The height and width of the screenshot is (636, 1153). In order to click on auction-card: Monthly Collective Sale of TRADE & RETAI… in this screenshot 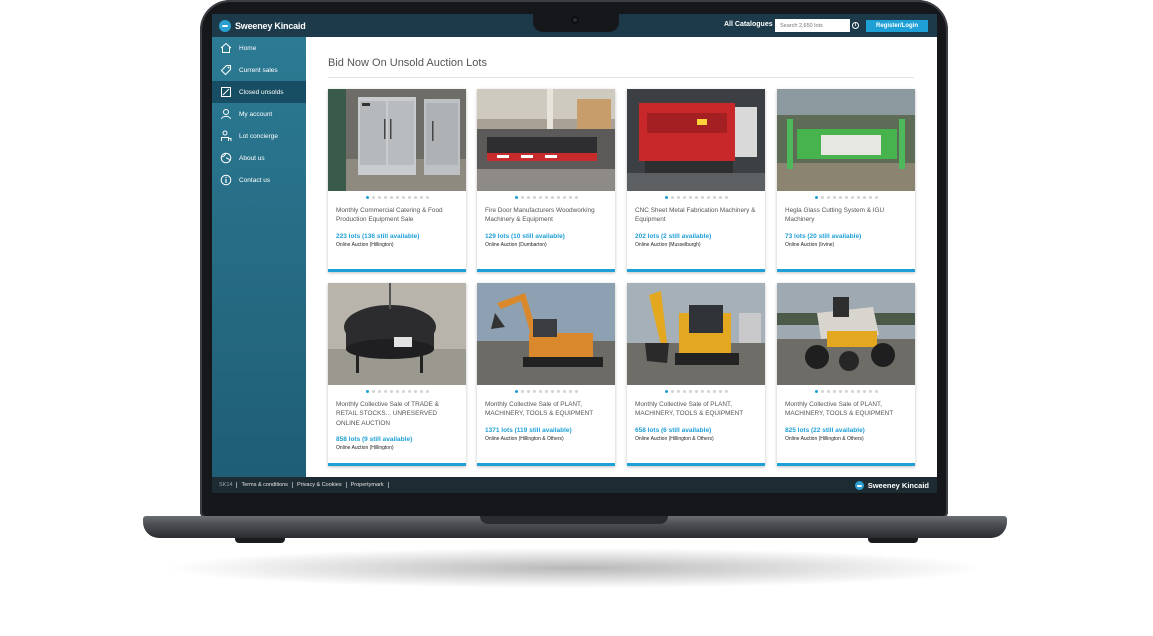, I will do `click(397, 374)`.